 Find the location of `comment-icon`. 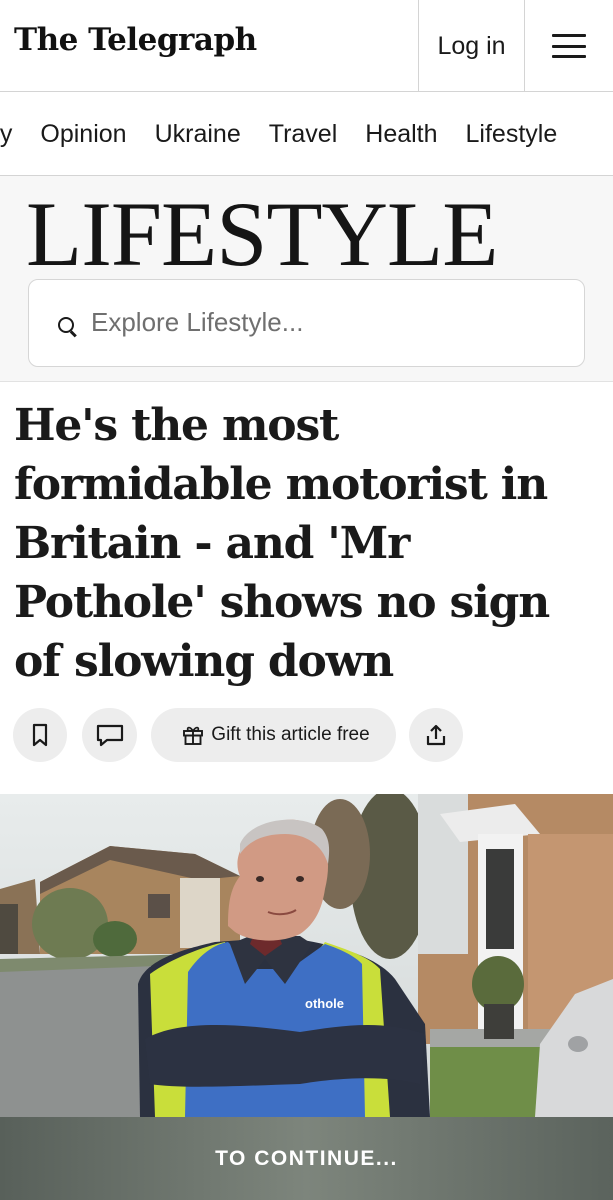

comment-icon is located at coordinates (109, 735).